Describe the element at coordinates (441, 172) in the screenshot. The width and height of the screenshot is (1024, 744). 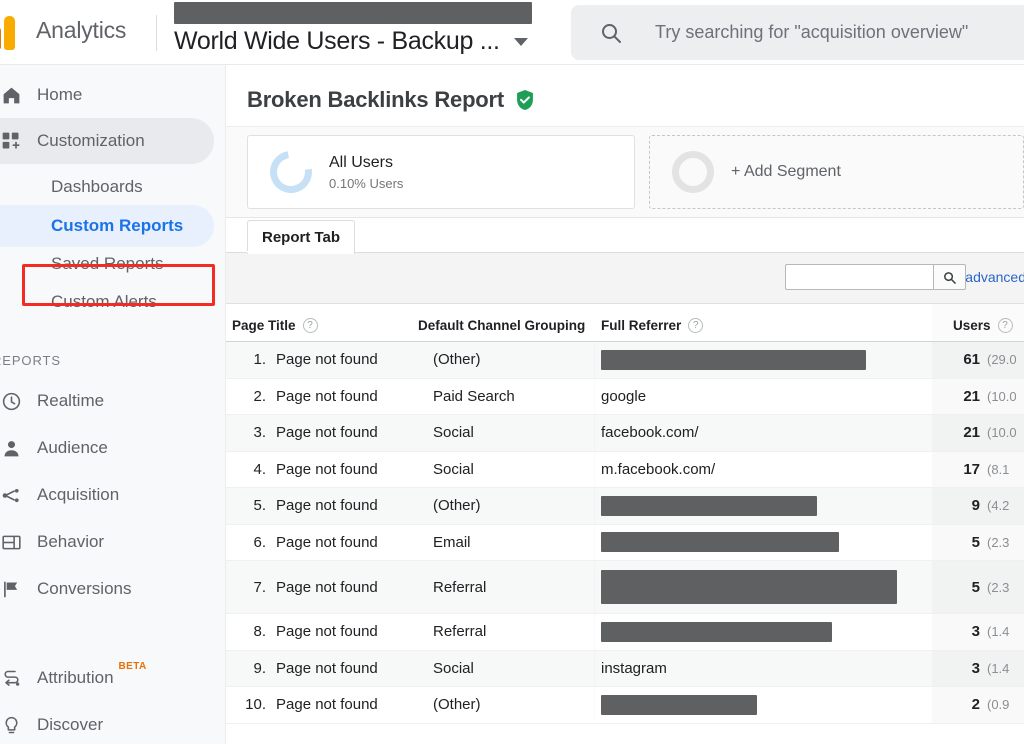
I see `segment-all-users: All Users 0.10% Users` at that location.